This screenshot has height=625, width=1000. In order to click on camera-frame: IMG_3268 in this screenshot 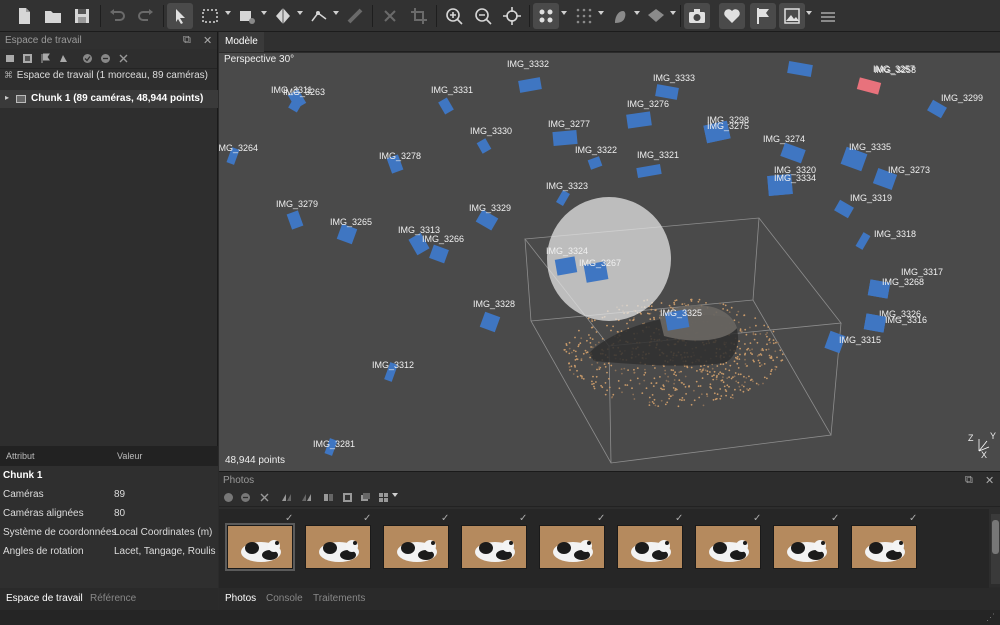, I will do `click(895, 288)`.